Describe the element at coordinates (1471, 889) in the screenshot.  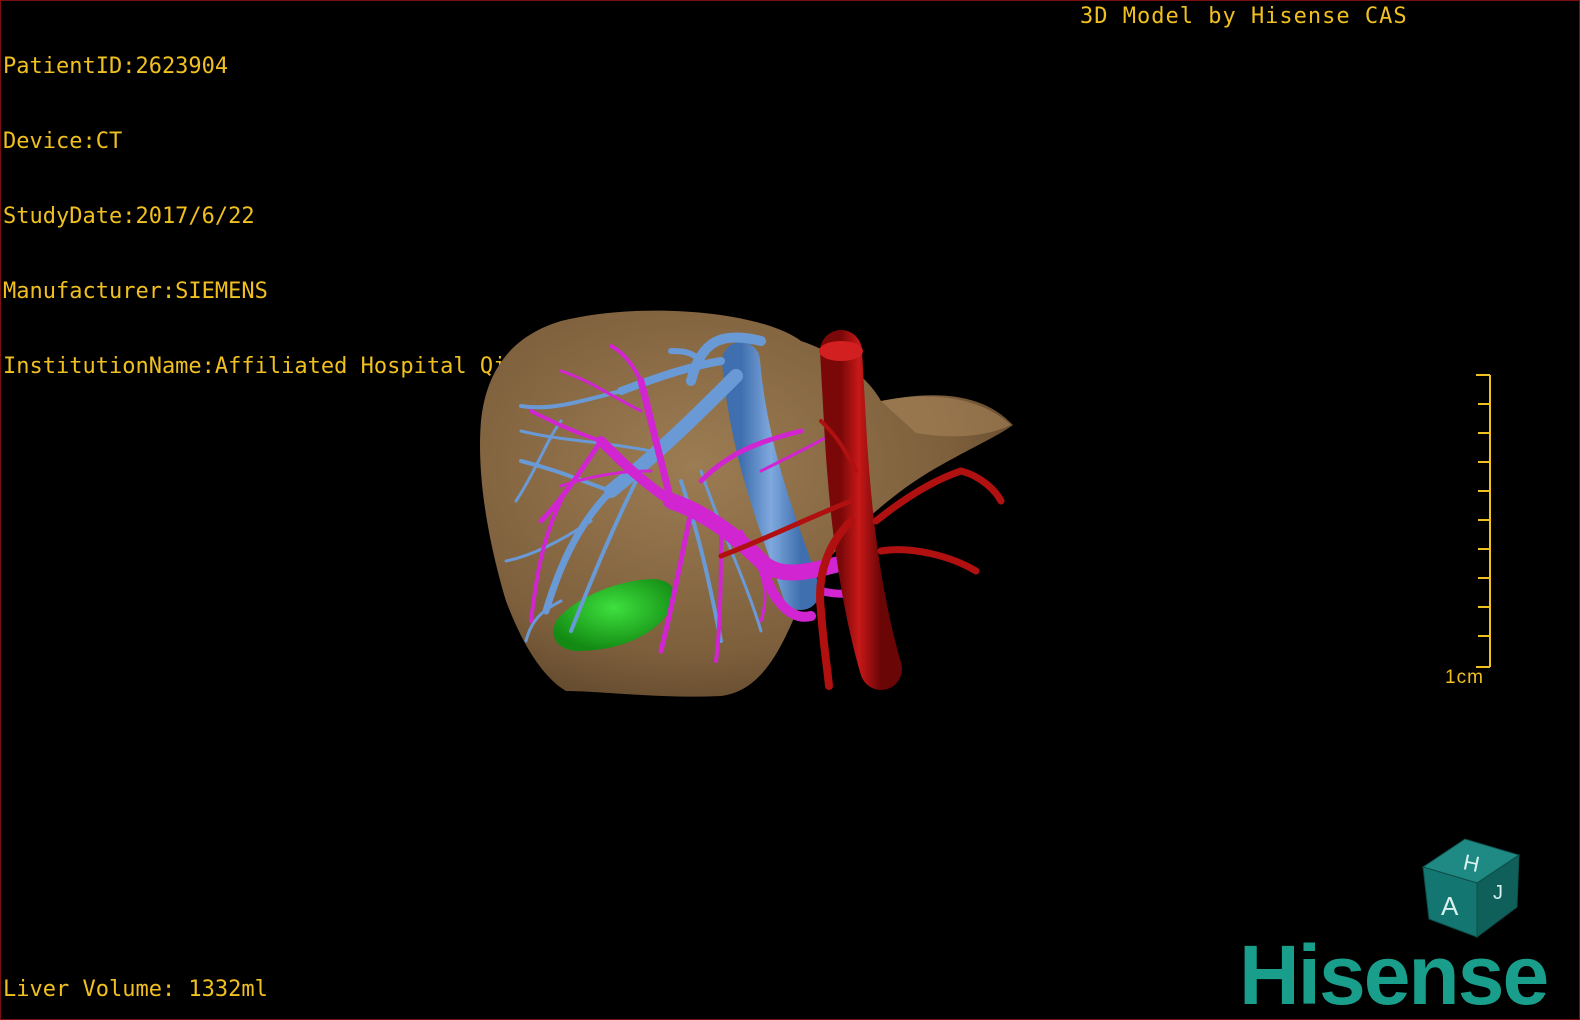
I see `orientation-cube-icon: H A J` at that location.